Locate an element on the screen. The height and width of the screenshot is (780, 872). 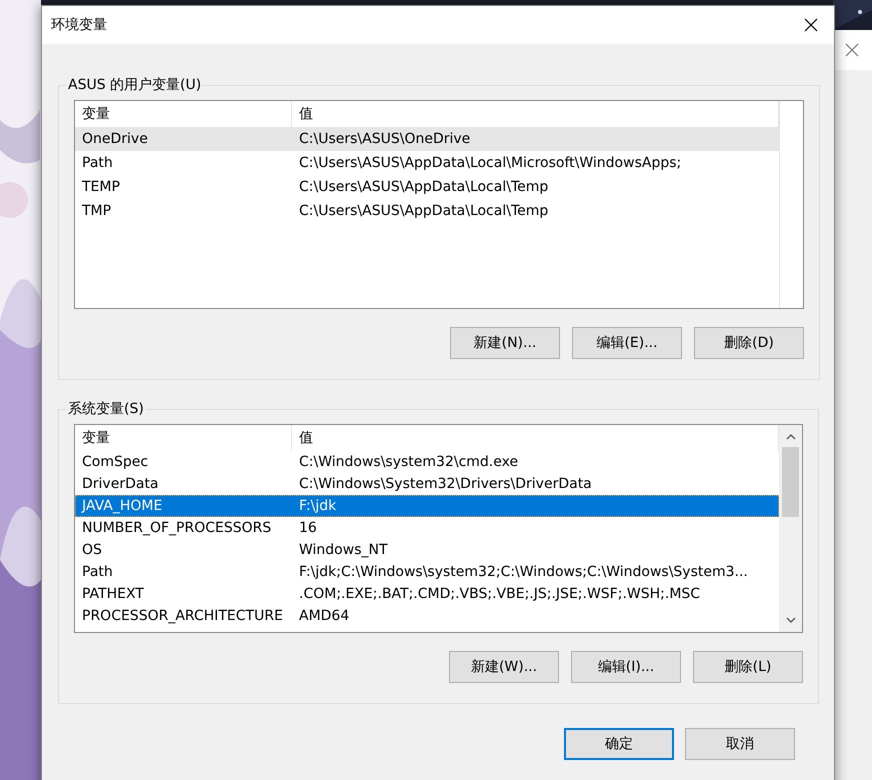
variable-name: DriverData is located at coordinates (120, 484).